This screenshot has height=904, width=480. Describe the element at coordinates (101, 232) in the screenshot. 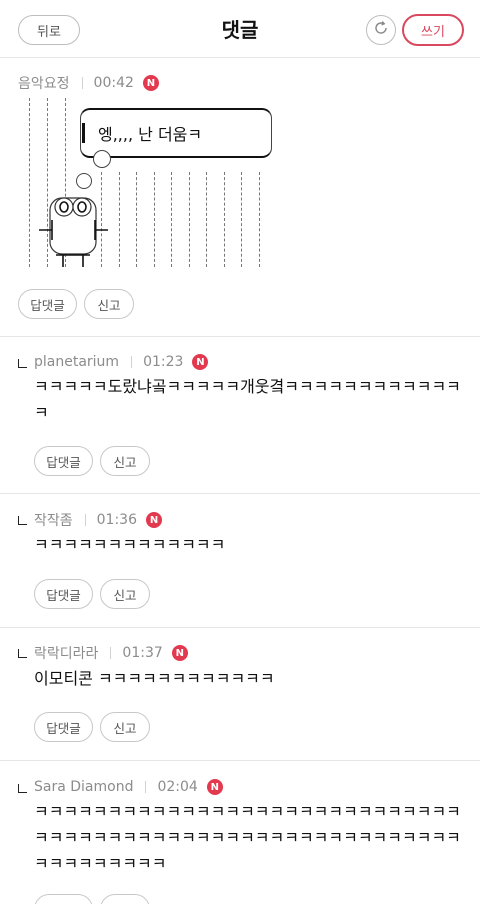

I see `character-right-arm` at that location.